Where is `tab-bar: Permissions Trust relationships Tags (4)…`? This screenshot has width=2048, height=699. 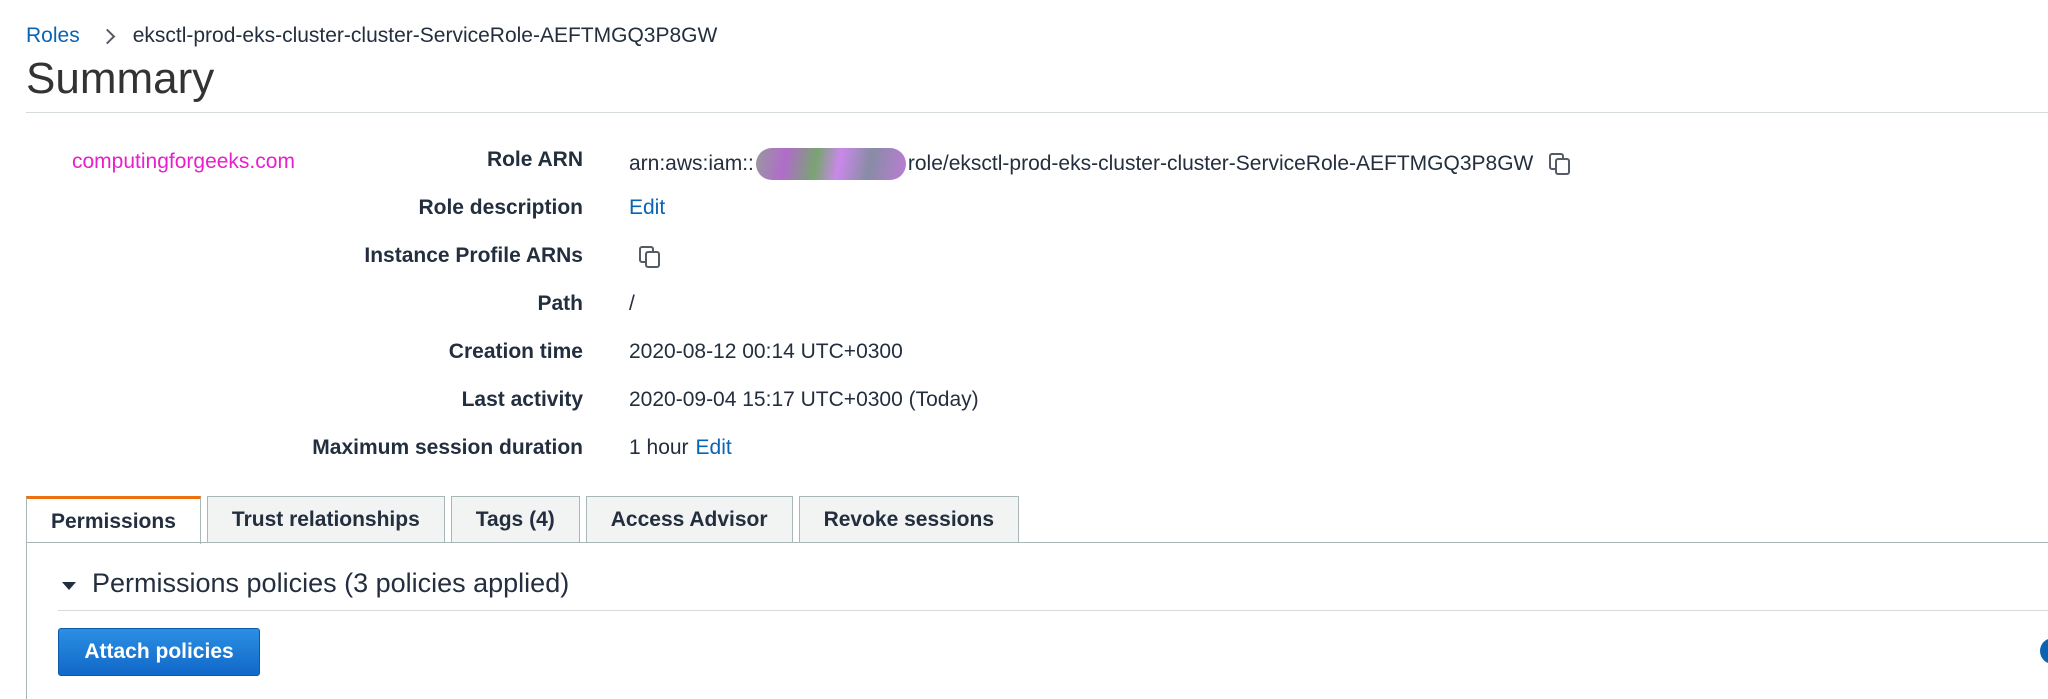
tab-bar: Permissions Trust relationships Tags (4)… is located at coordinates (525, 520).